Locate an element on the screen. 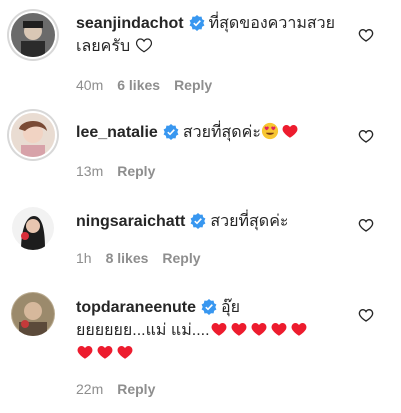 This screenshot has height=413, width=401. comment-body: seanjindachot ที่สุดของความสวยเลยครับ is located at coordinates (211, 35).